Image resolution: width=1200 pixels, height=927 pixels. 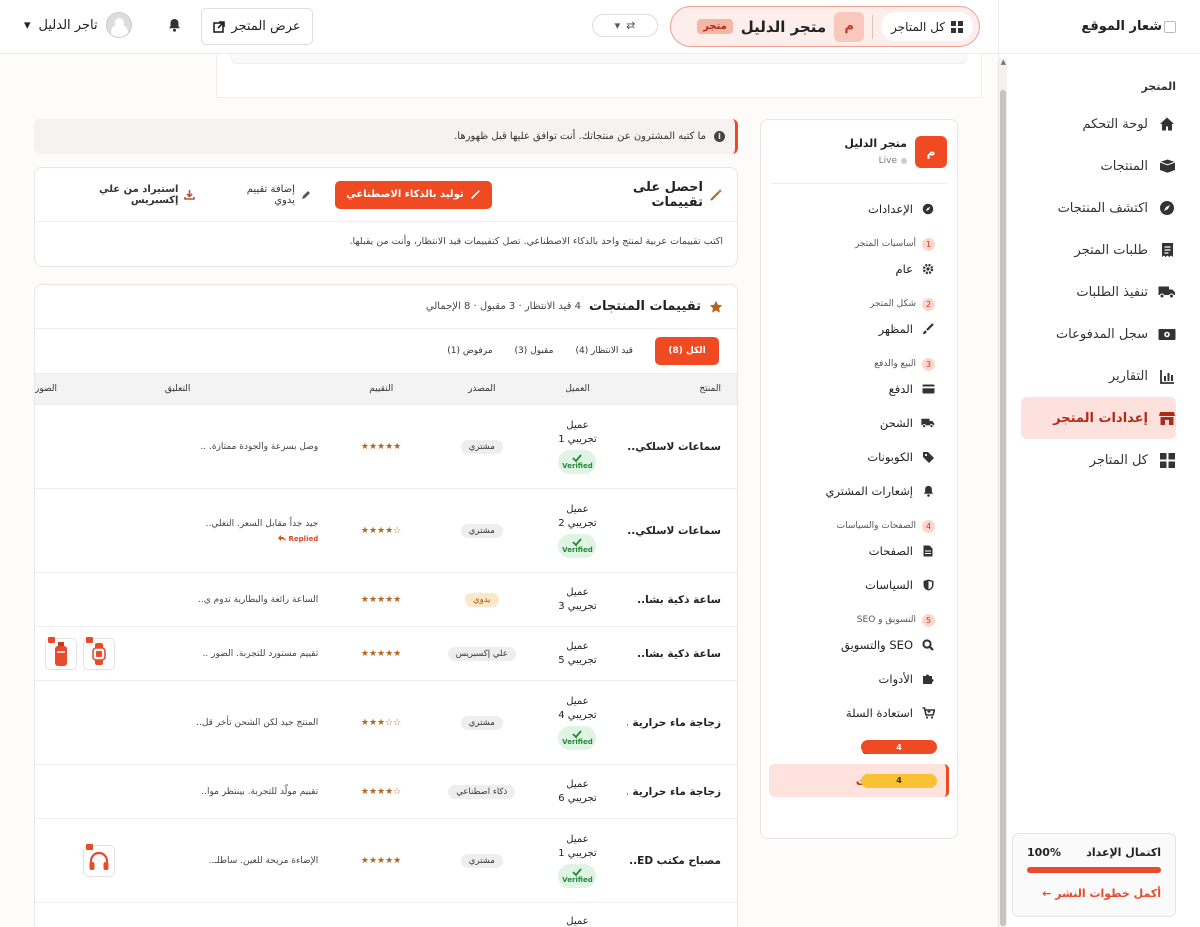 What do you see at coordinates (859, 389) in the screenshot?
I see `settings-item-2-0: الدفع` at bounding box center [859, 389].